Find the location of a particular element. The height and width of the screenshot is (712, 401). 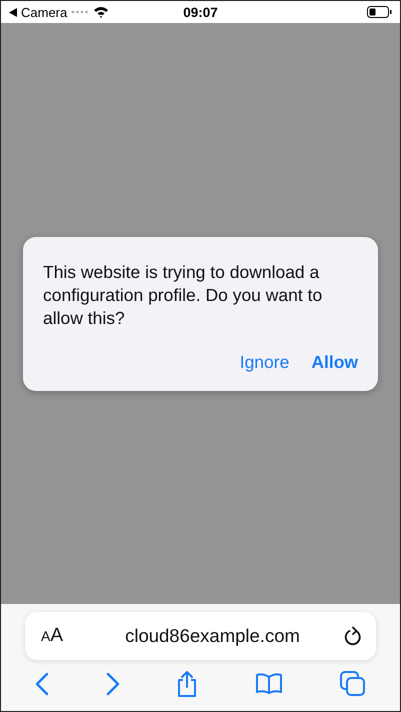

battery-icon is located at coordinates (379, 12).